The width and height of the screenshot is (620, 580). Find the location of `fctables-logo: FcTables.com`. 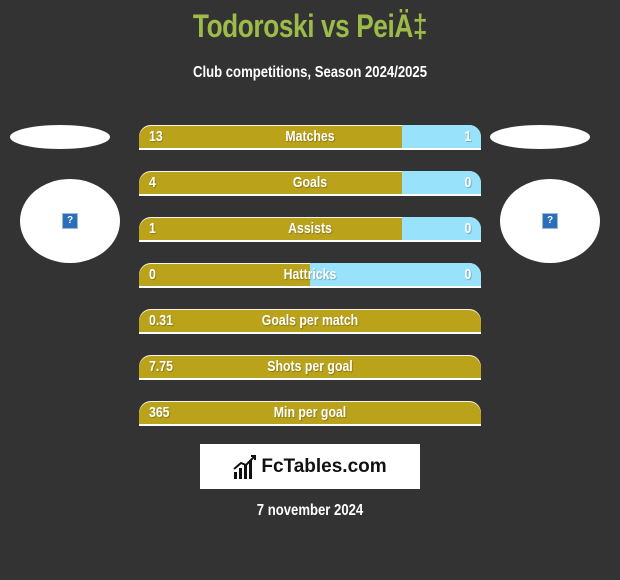

fctables-logo: FcTables.com is located at coordinates (310, 466).